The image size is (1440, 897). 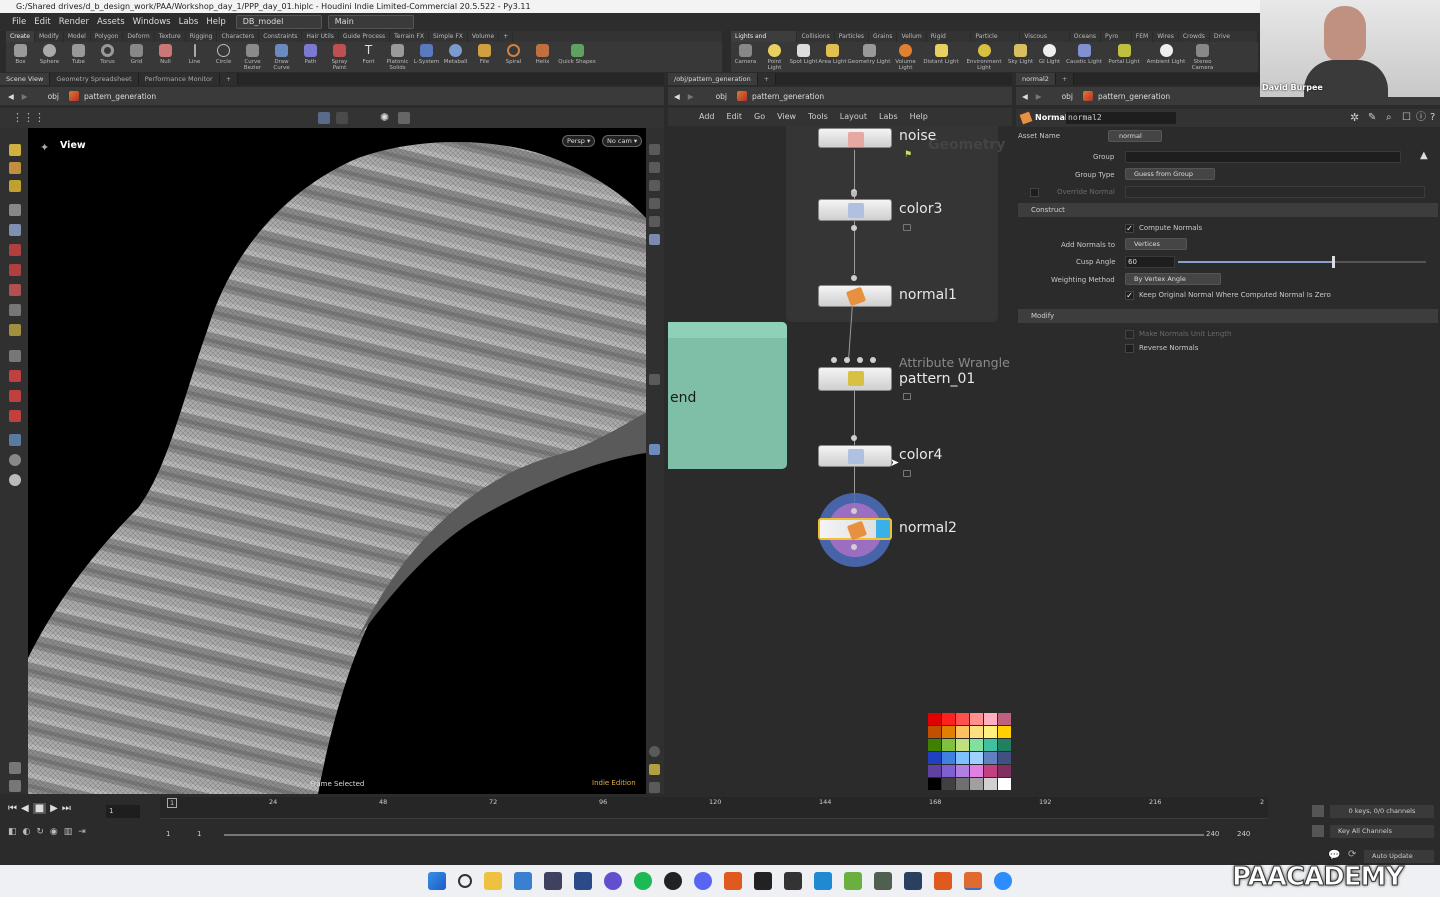 I want to click on shelf-tab-rigid-bodies: Rigid Bodies, so click(x=949, y=36).